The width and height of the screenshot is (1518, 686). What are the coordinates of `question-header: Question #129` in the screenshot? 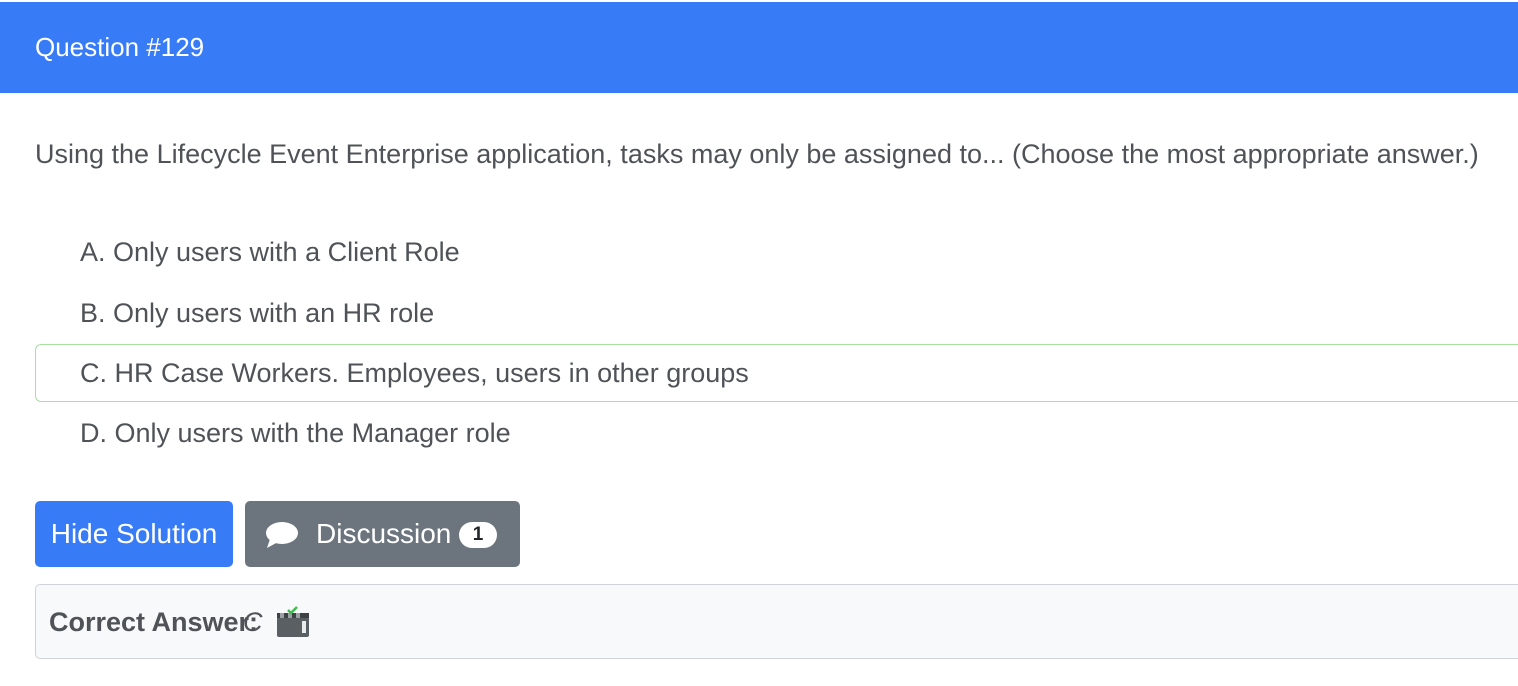 It's located at (759, 47).